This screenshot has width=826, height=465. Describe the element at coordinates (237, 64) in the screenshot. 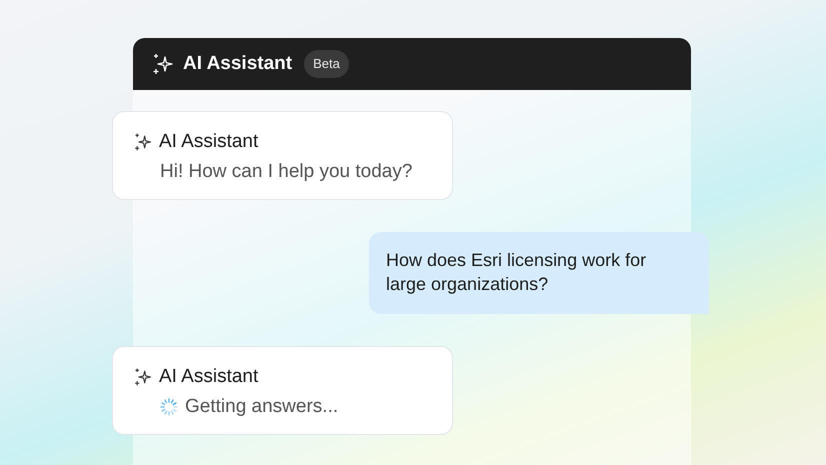

I see `window-title: AI Assistant` at that location.